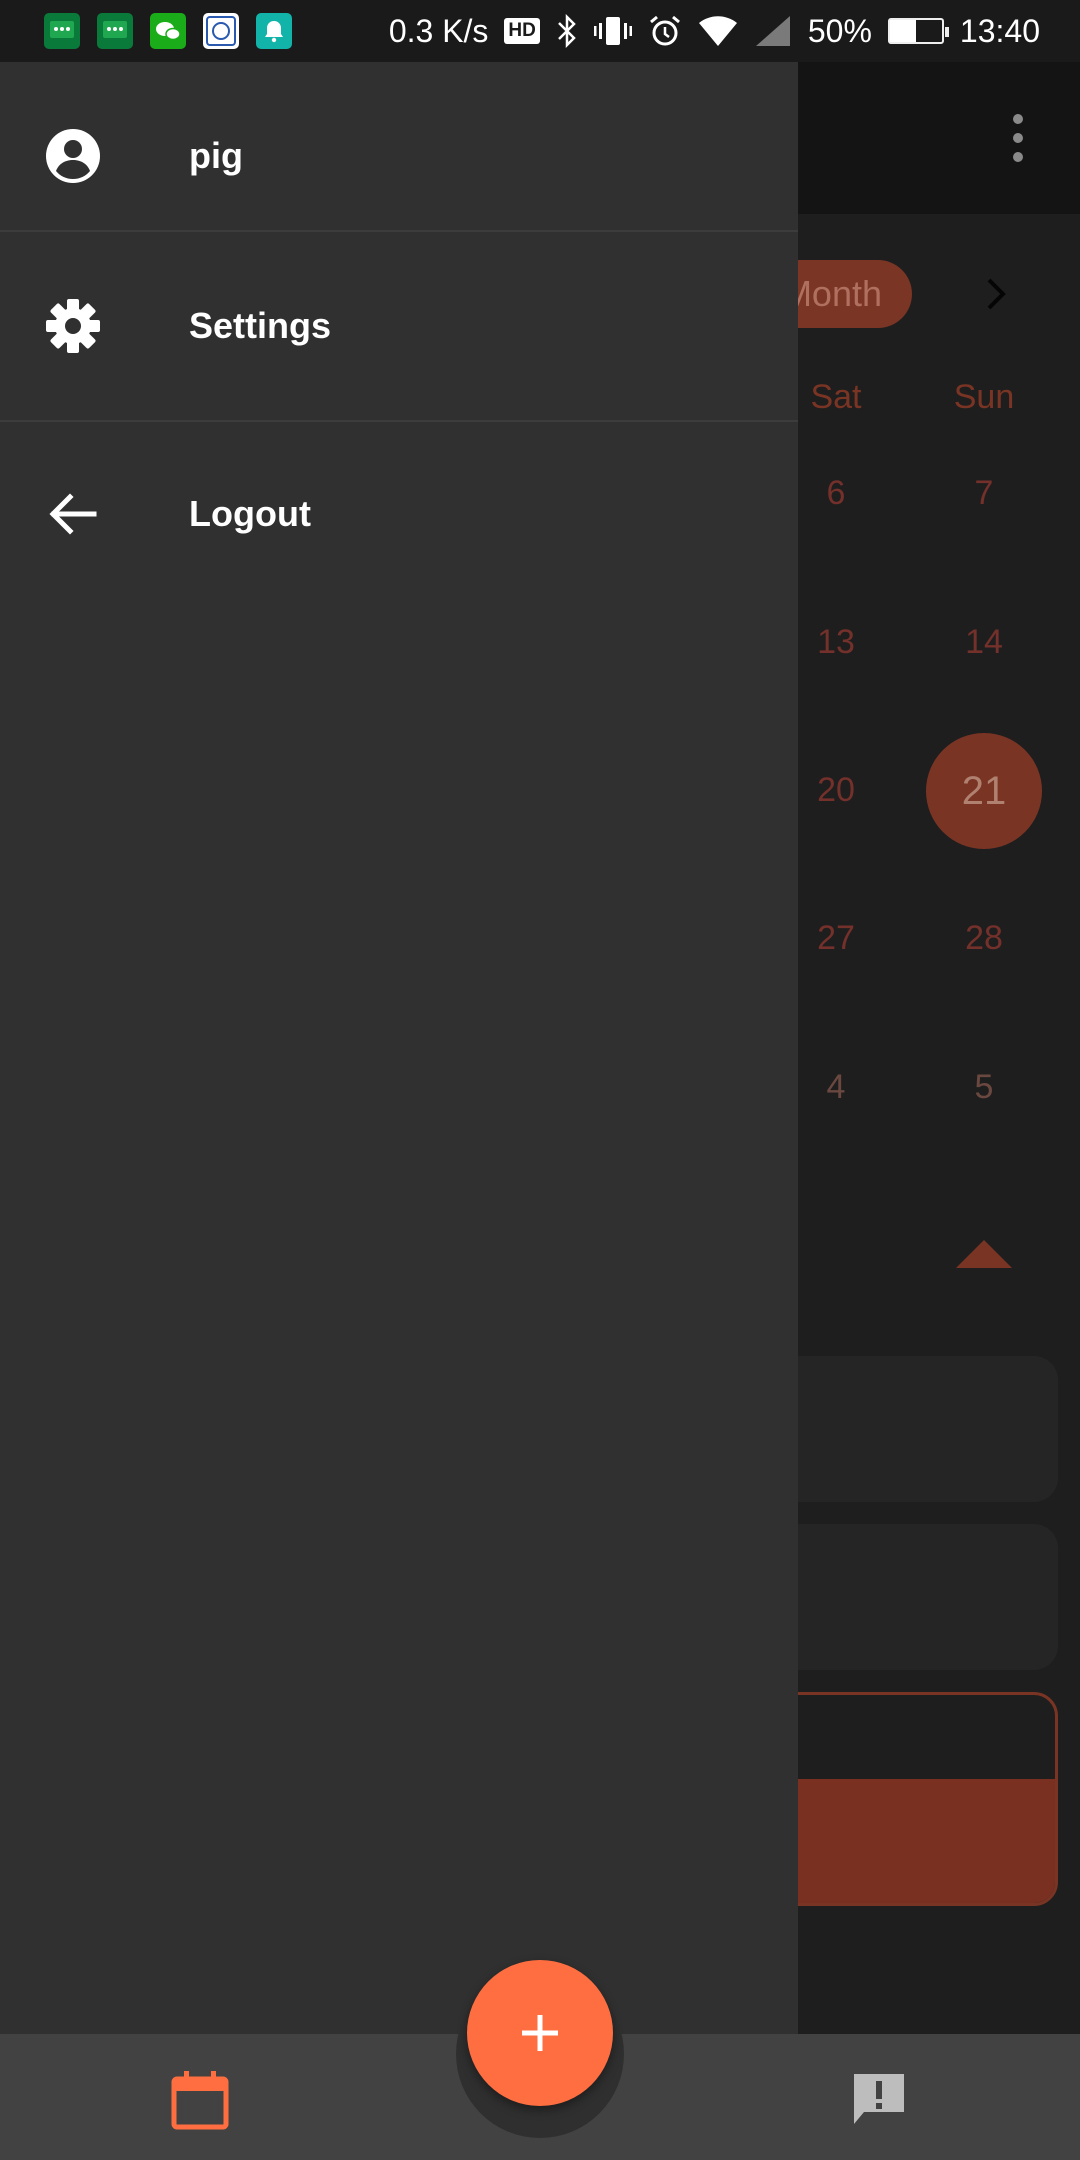 The height and width of the screenshot is (2160, 1080). Describe the element at coordinates (999, 30) in the screenshot. I see `clock: 13:40` at that location.